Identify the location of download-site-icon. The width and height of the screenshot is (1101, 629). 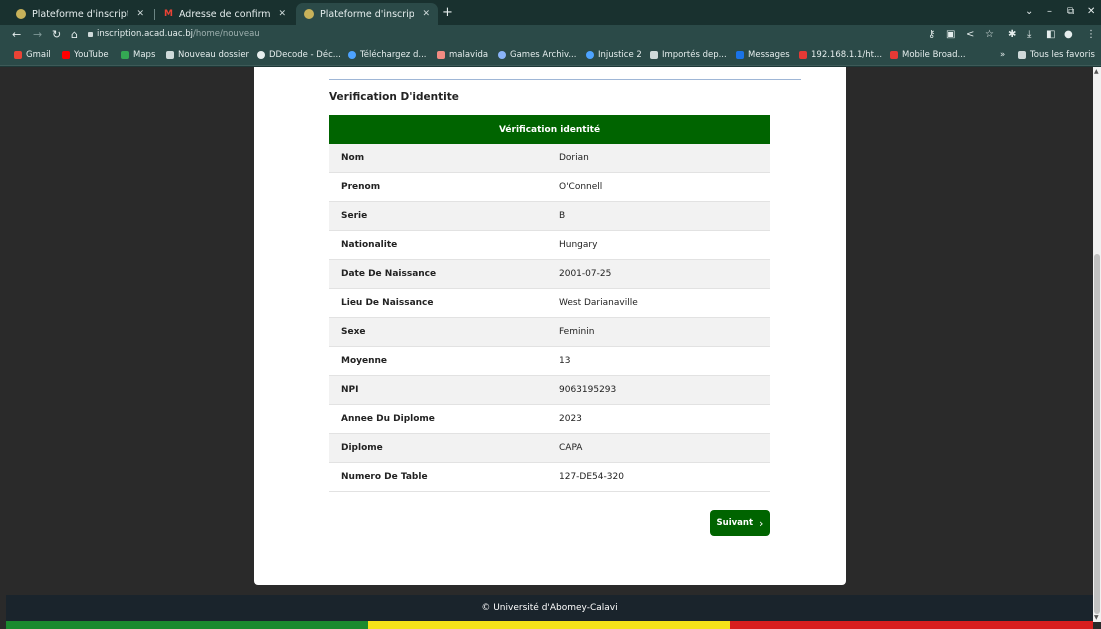
(352, 55).